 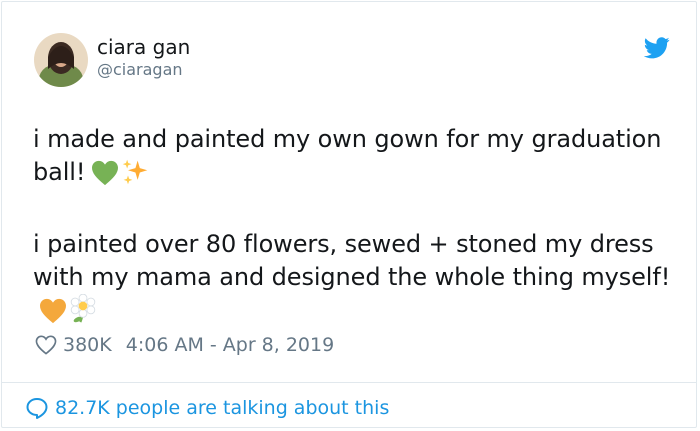 I want to click on heart-outline-icon, so click(x=46, y=345).